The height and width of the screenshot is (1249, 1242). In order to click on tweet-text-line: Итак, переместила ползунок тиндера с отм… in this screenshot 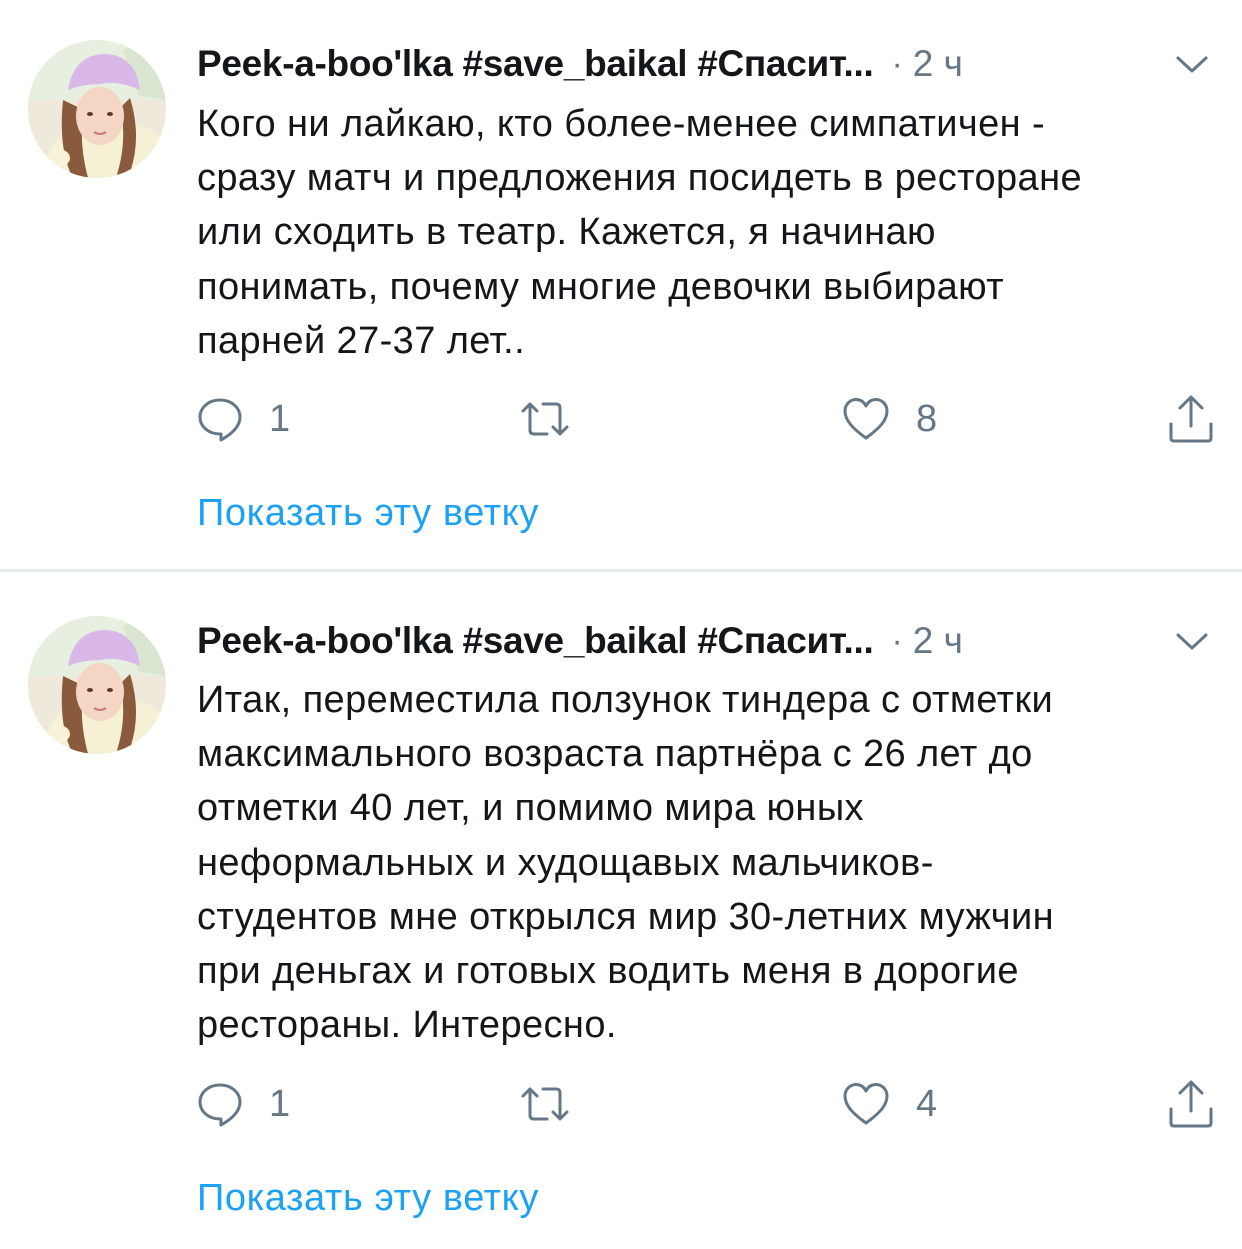, I will do `click(625, 700)`.